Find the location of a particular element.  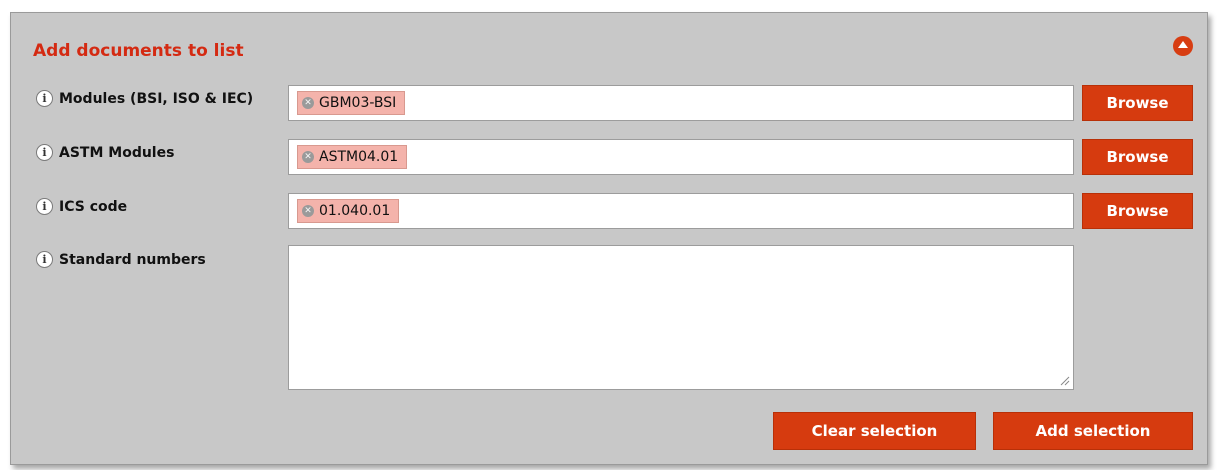

add-selection-button: Add selection is located at coordinates (1093, 431).